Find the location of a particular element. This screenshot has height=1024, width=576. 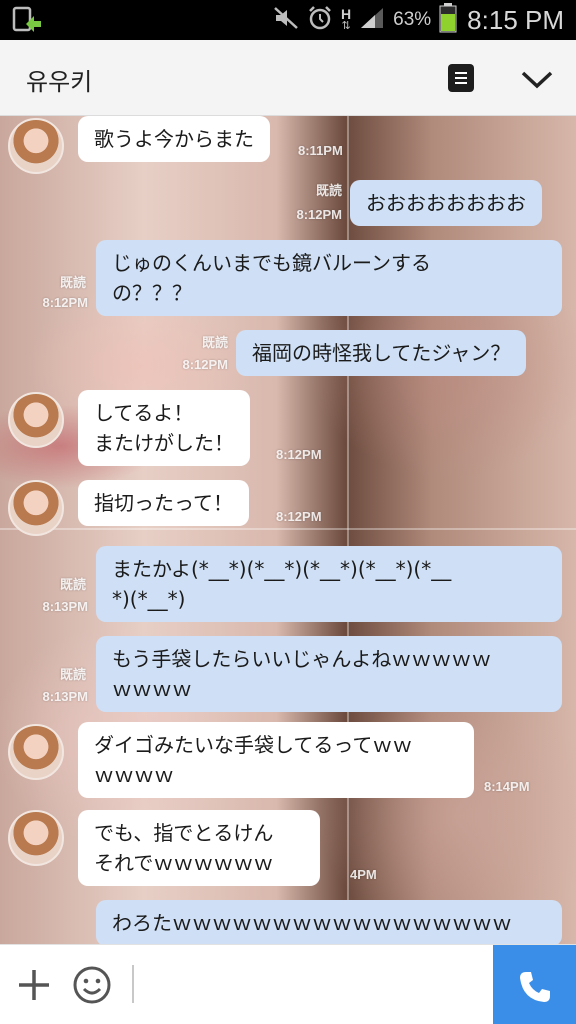

message-time: 4PM is located at coordinates (363, 874).